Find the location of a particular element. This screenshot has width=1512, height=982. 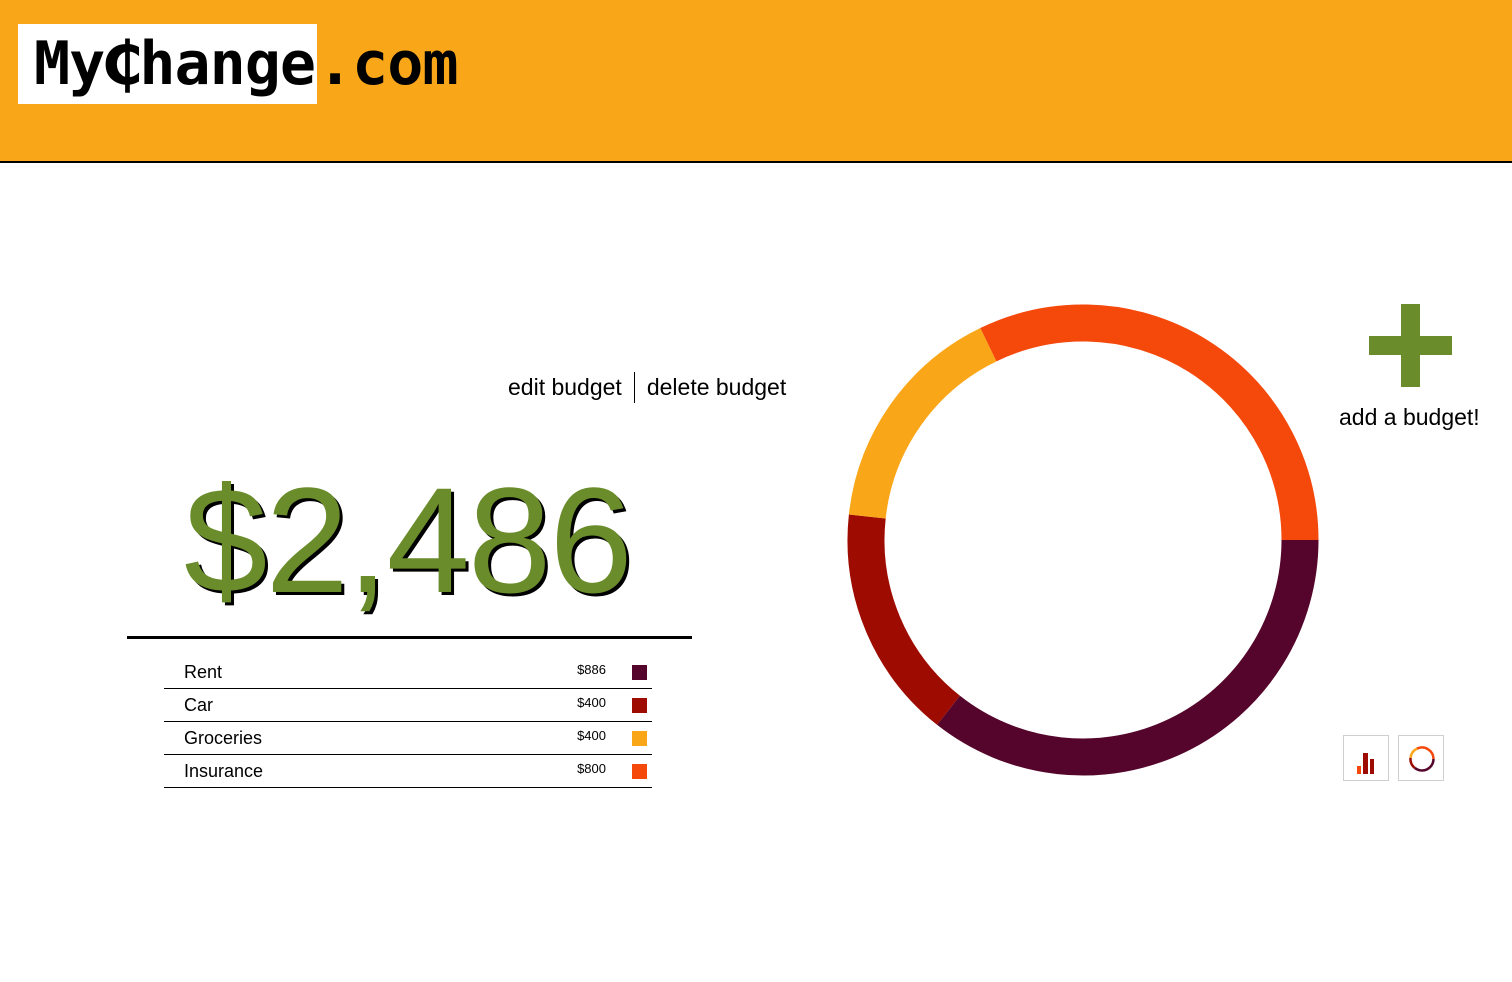

donut-chart-view-button is located at coordinates (1421, 758).